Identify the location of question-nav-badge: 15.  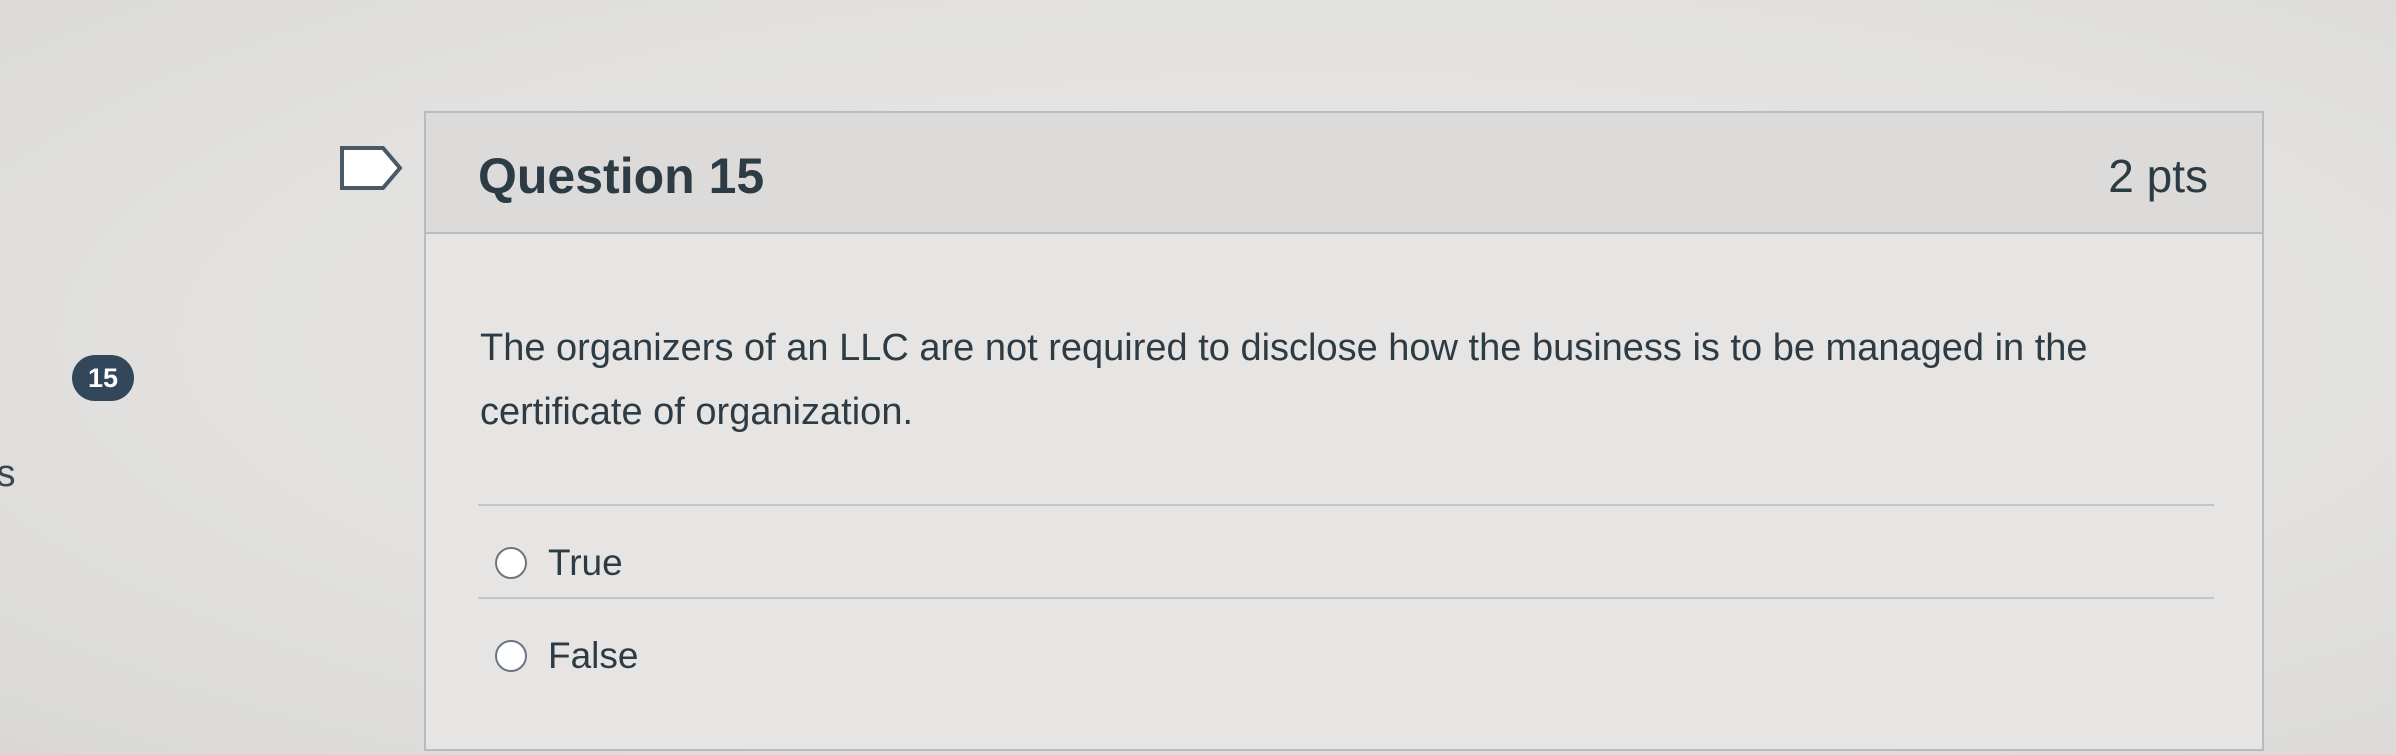
(103, 378).